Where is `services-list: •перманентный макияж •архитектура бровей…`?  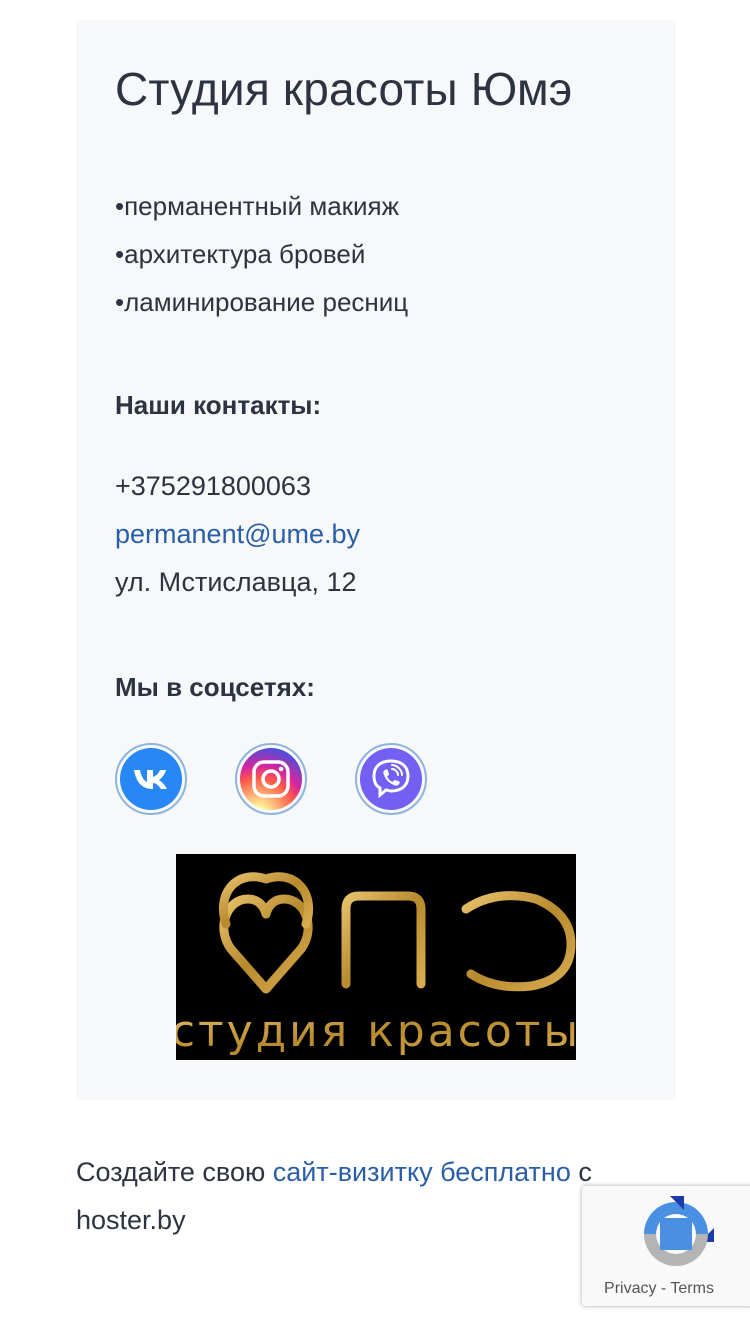
services-list: •перманентный макияж •архитектура бровей… is located at coordinates (261, 254).